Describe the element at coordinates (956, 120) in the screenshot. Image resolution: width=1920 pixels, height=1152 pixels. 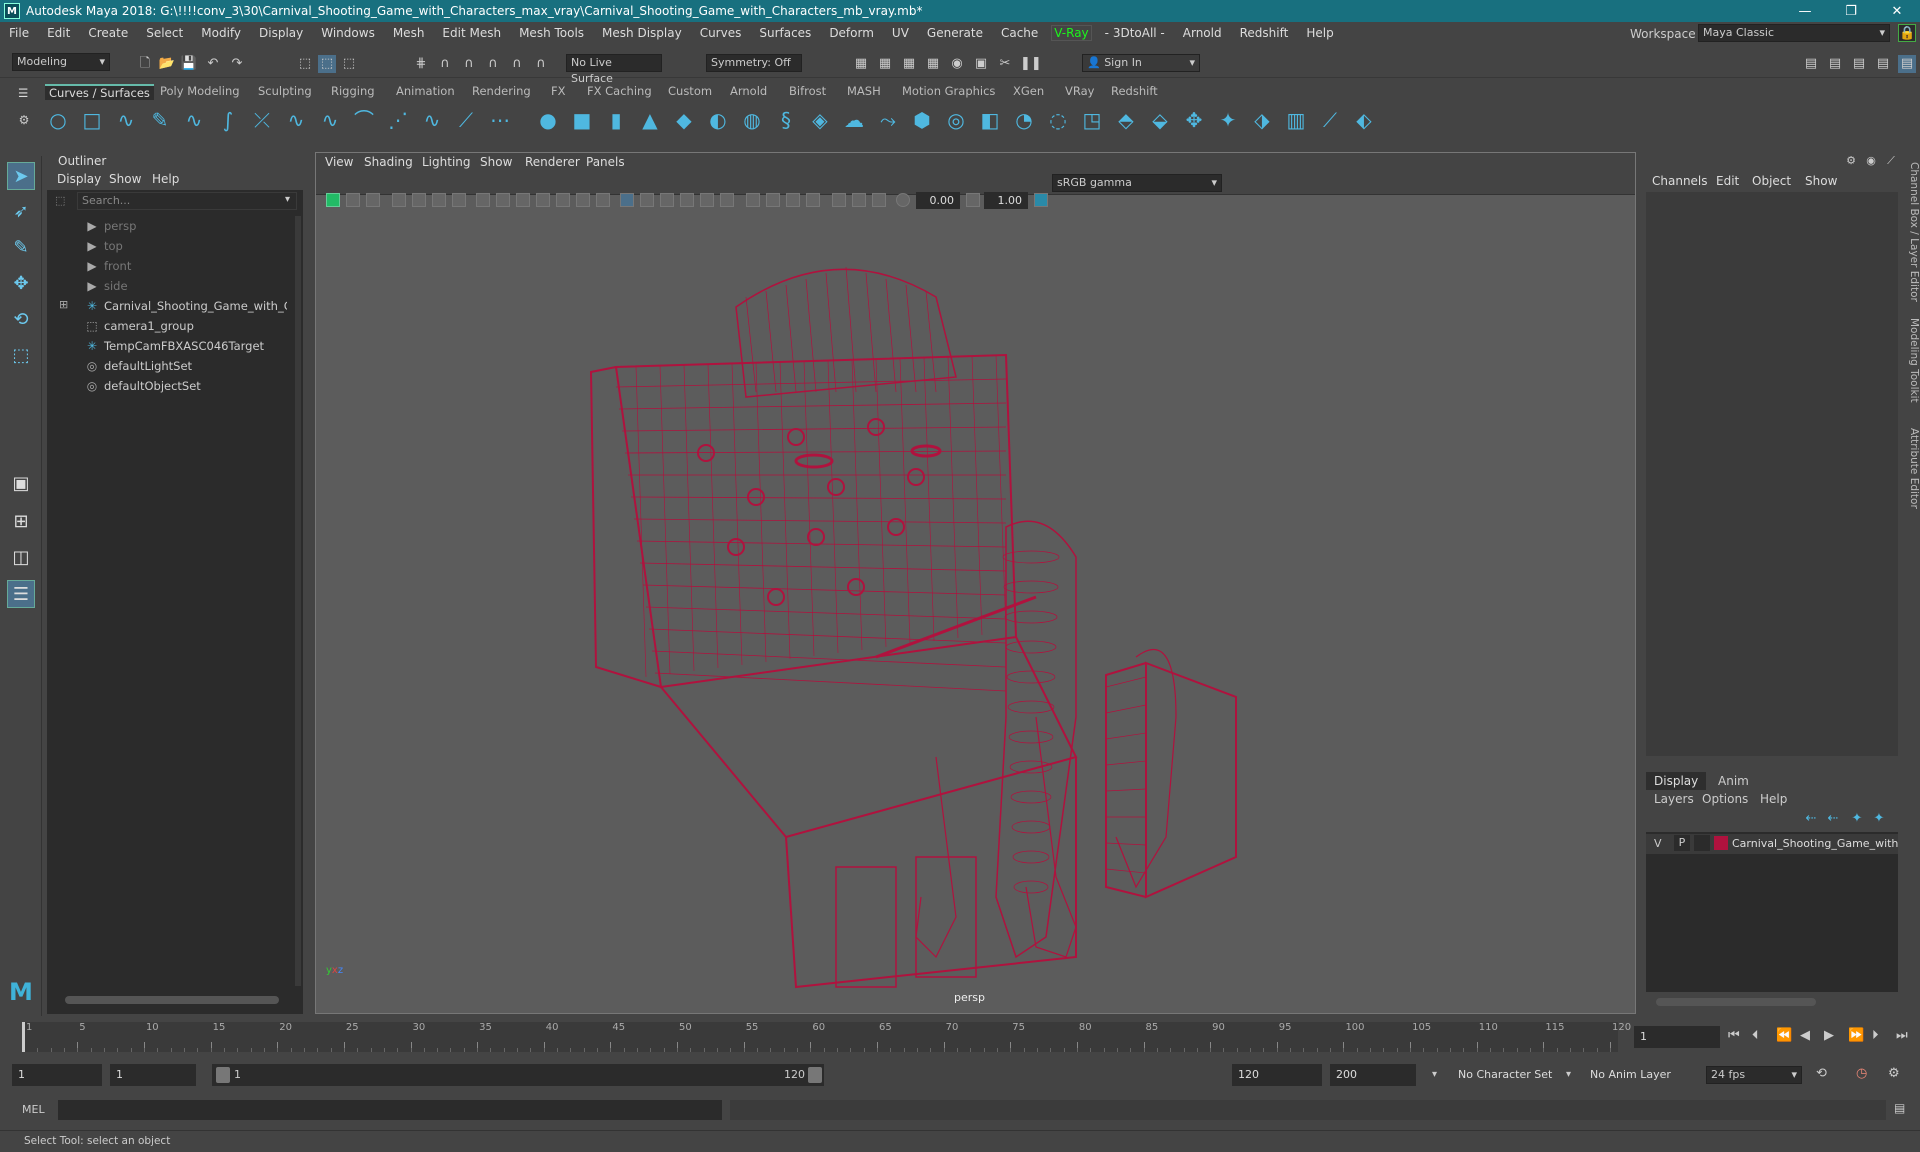
I see `square-surface-icon: ◎` at that location.